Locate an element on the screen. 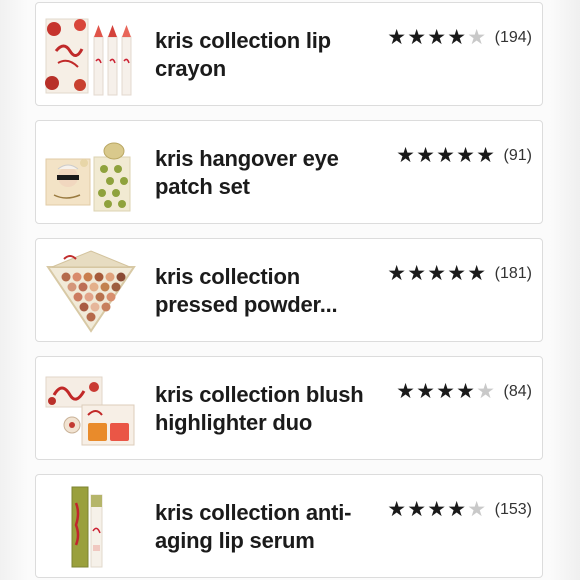 This screenshot has width=580, height=580. product-title: kris hangover eye patch set is located at coordinates (265, 173).